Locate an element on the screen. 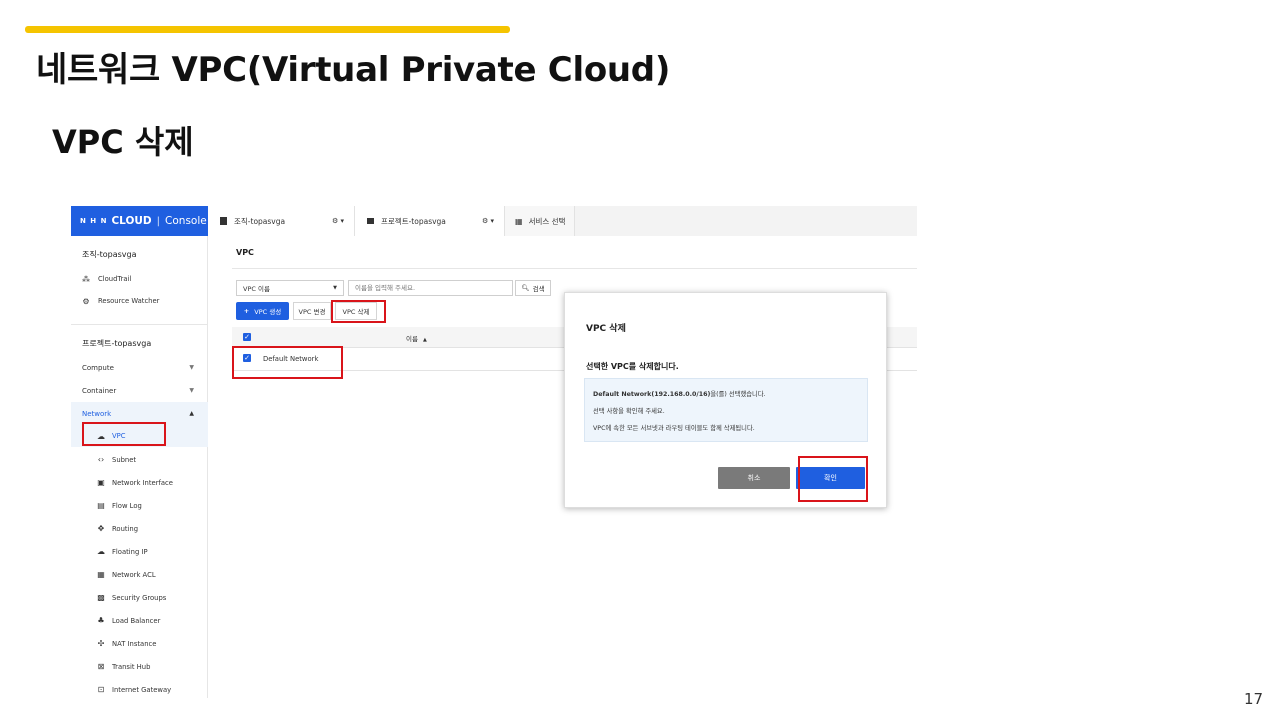  category-label: Network is located at coordinates (97, 413).